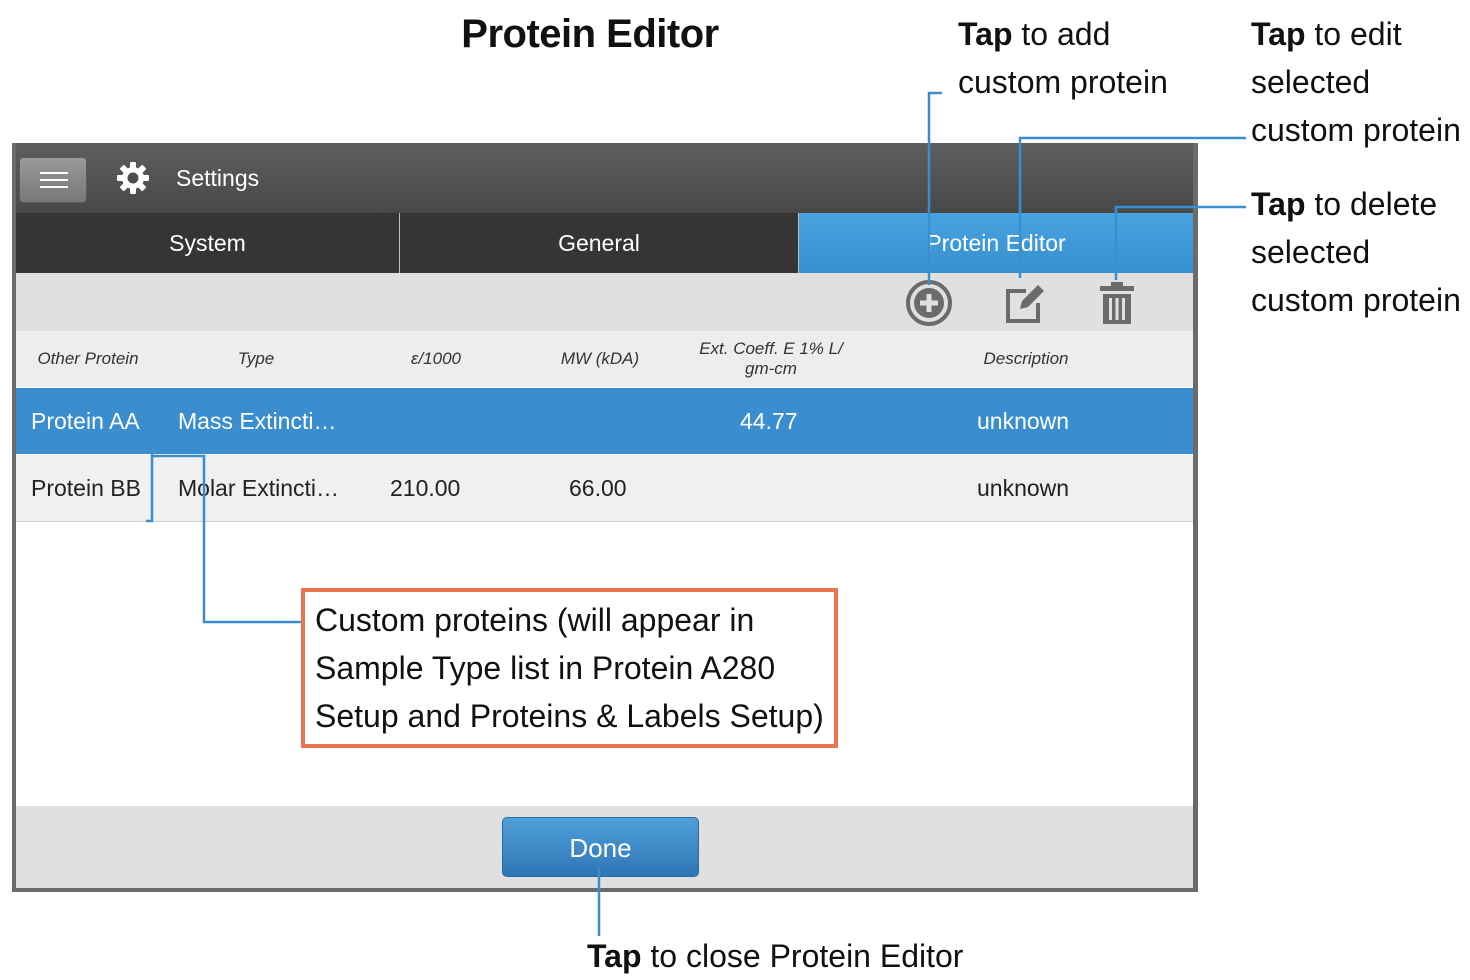 The image size is (1470, 980). I want to click on callout-add-bold: Tap, so click(985, 34).